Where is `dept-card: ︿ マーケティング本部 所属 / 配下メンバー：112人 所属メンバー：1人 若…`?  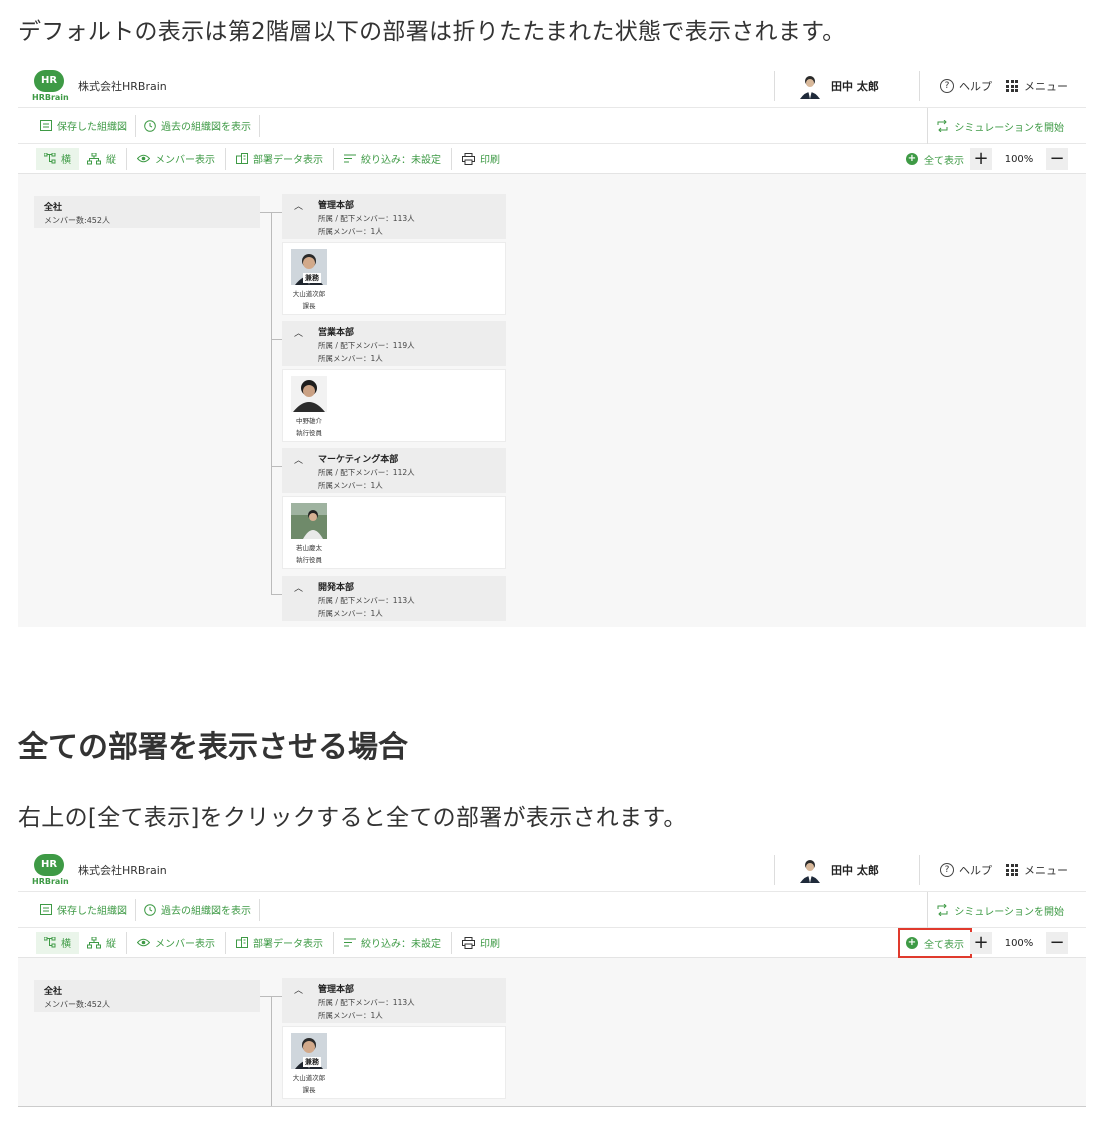 dept-card: ︿ マーケティング本部 所属 / 配下メンバー：112人 所属メンバー：1人 若… is located at coordinates (394, 508).